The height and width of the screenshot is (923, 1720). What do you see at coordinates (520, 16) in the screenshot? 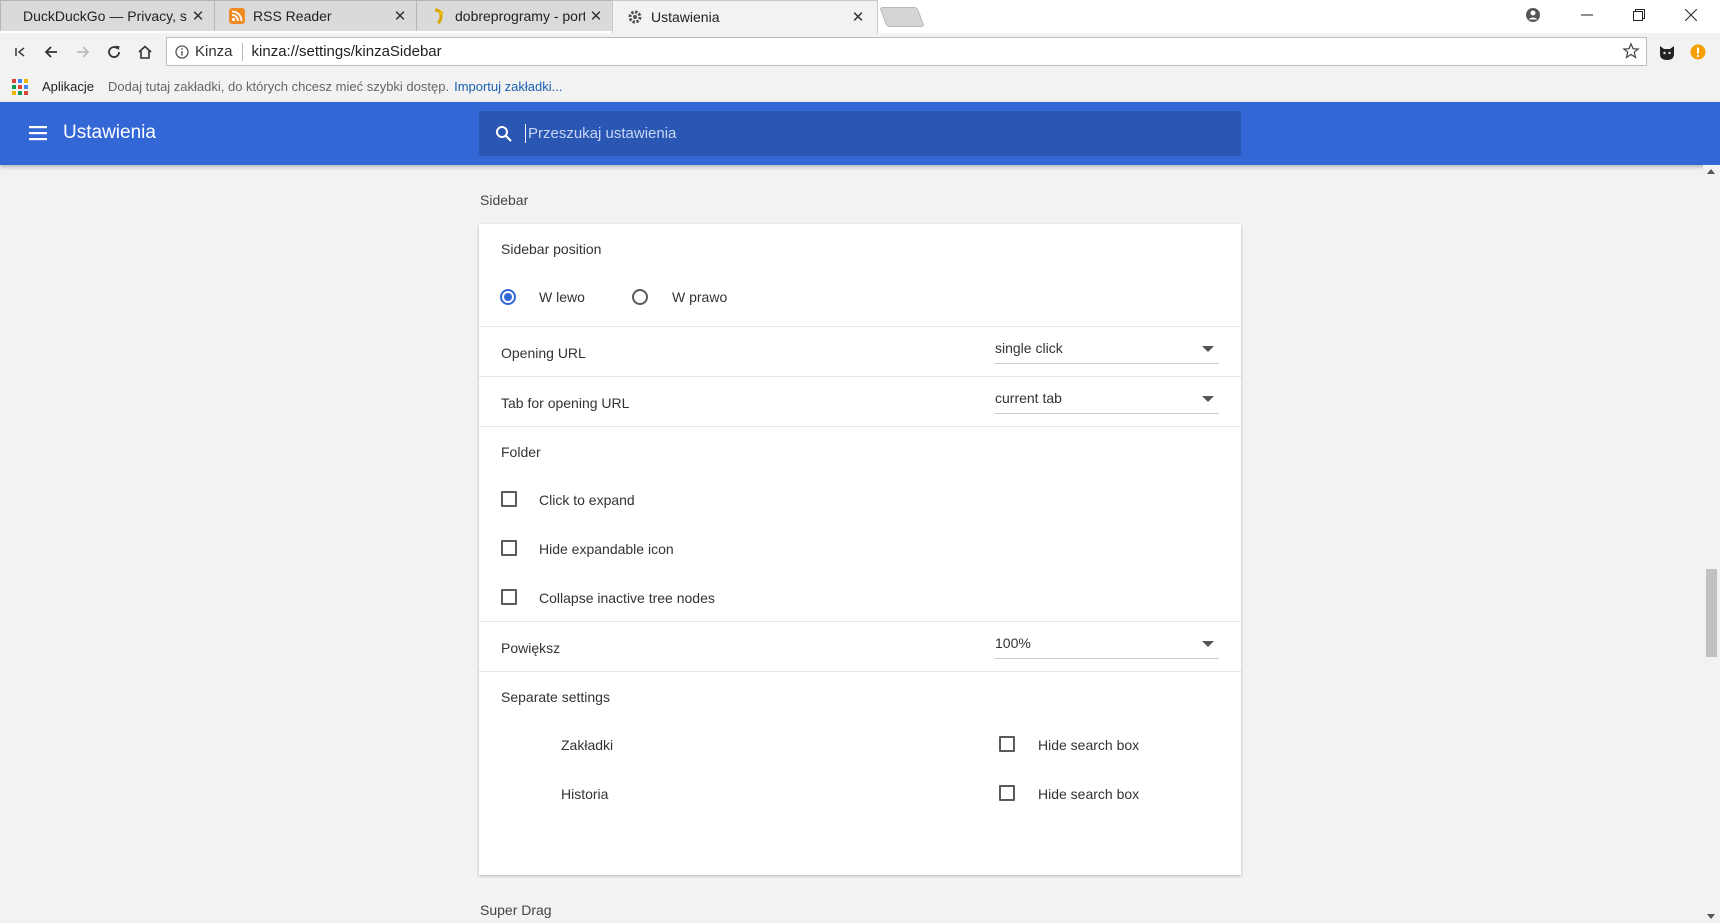
I see `tab-title: dobreprogramy - portal r` at bounding box center [520, 16].